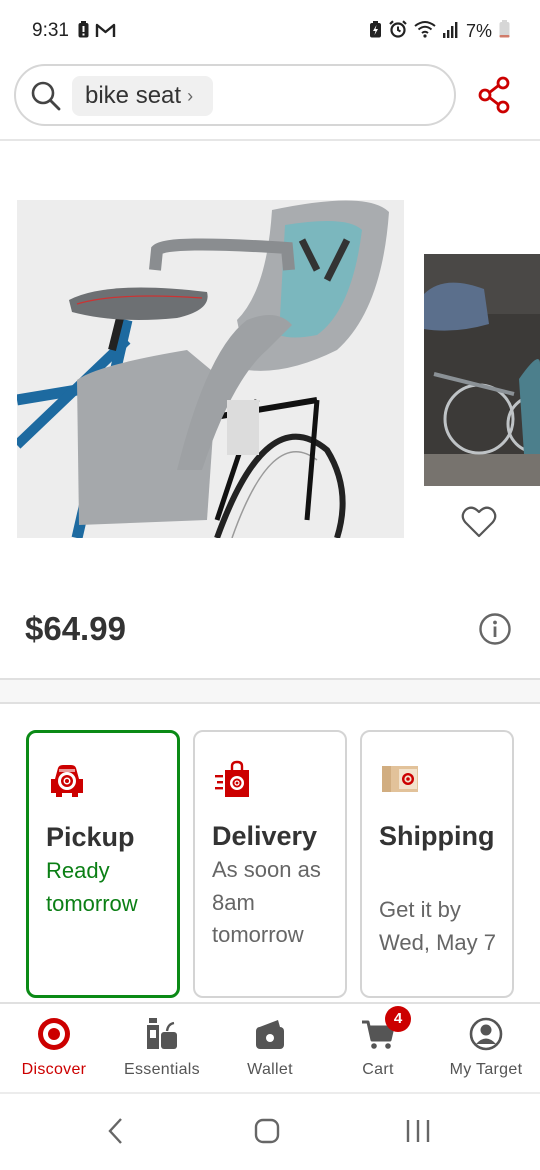 Image resolution: width=540 pixels, height=1170 pixels. I want to click on search-query-chip: bike seat ›, so click(143, 96).